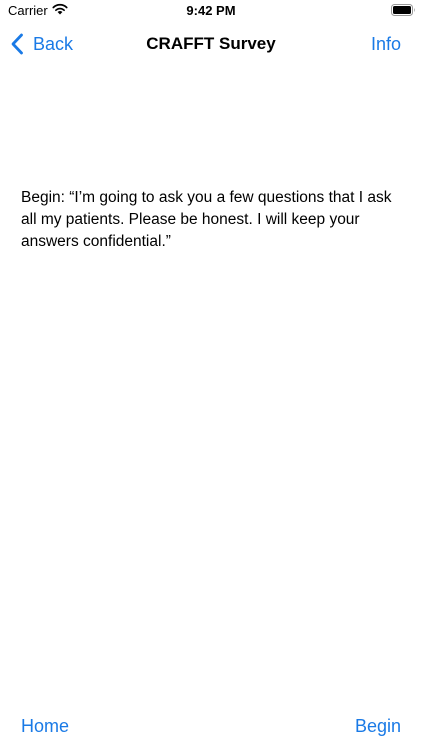 This screenshot has width=422, height=750. I want to click on chevron-left-icon, so click(17, 44).